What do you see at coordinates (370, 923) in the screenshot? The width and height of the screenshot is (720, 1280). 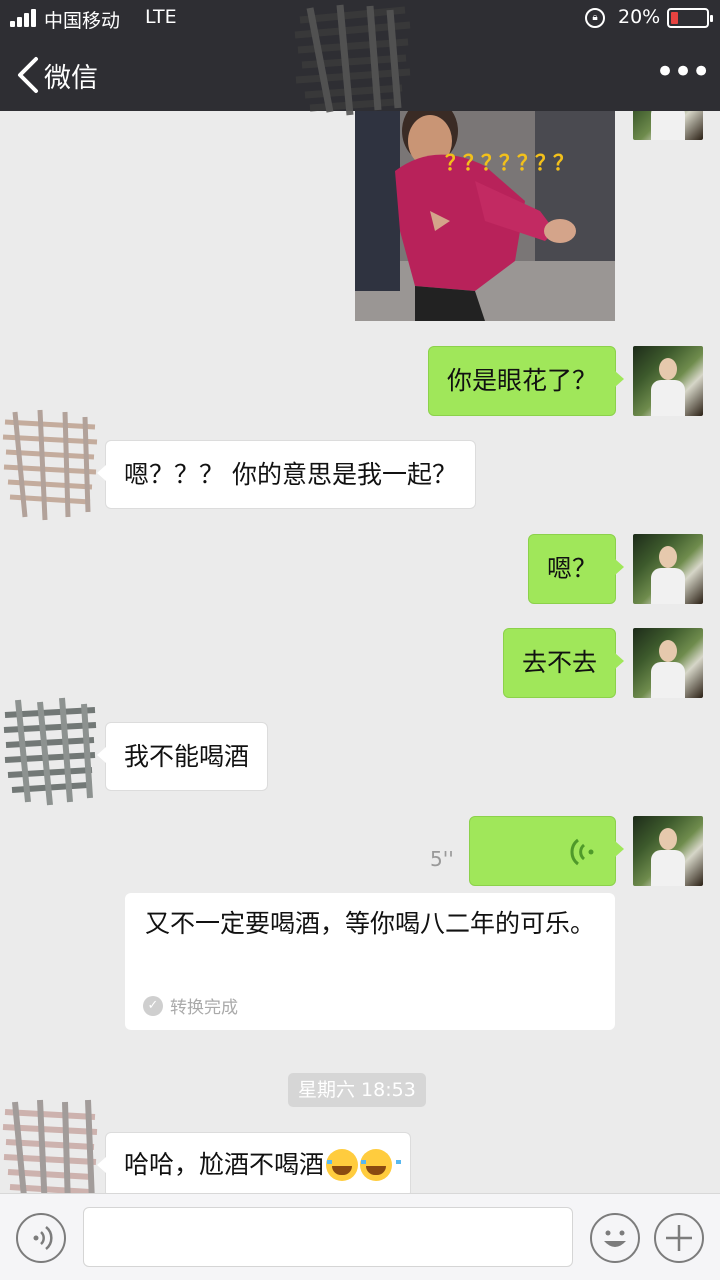 I see `transcript-text: 又不一定要喝酒，等你喝八二年的可乐。` at bounding box center [370, 923].